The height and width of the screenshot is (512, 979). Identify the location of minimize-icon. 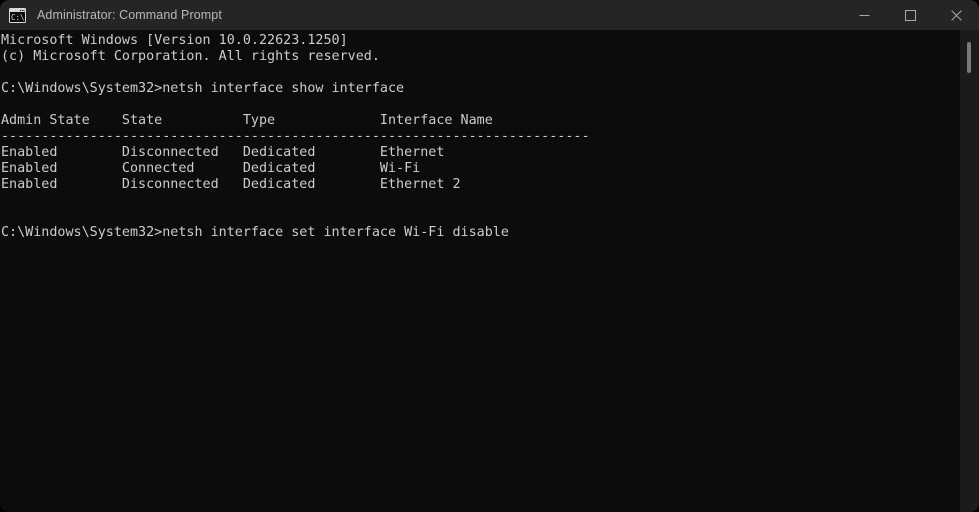
(864, 15).